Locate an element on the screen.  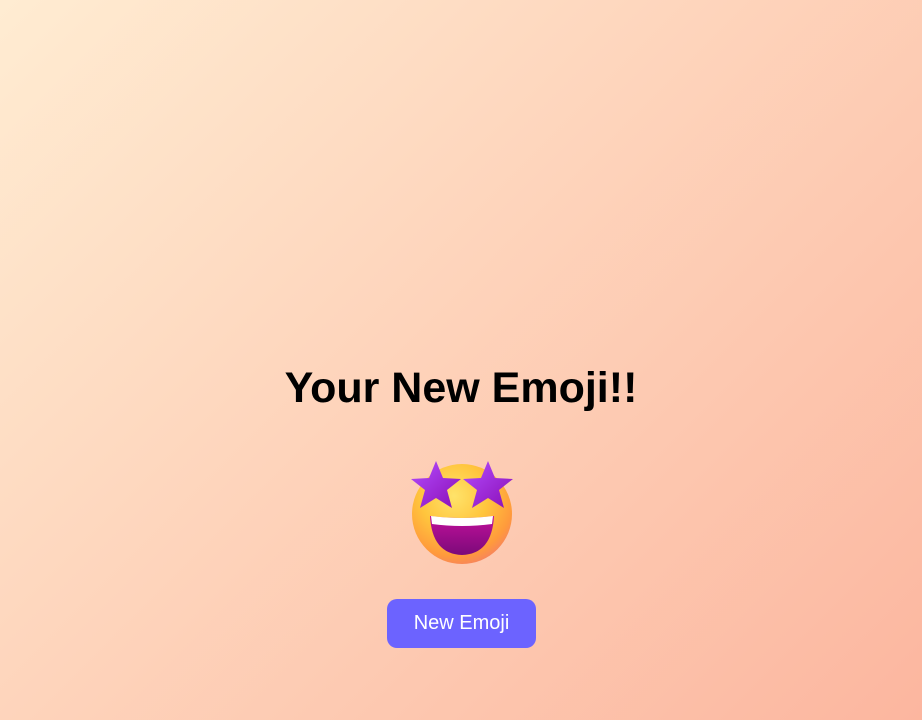
page-title: Your New Emoji!! is located at coordinates (461, 388).